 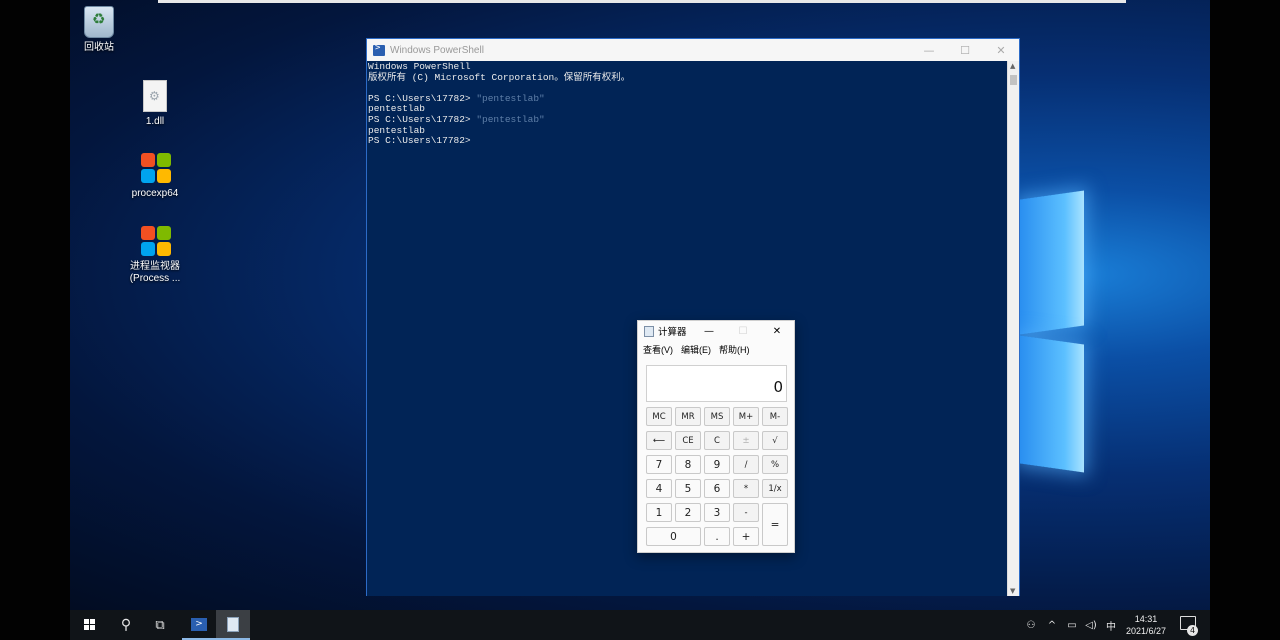 What do you see at coordinates (155, 168) in the screenshot?
I see `procexp-icon` at bounding box center [155, 168].